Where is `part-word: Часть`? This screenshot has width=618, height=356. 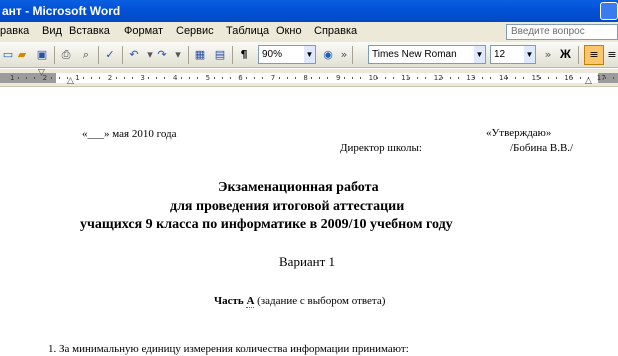
part-word: Часть is located at coordinates (229, 301).